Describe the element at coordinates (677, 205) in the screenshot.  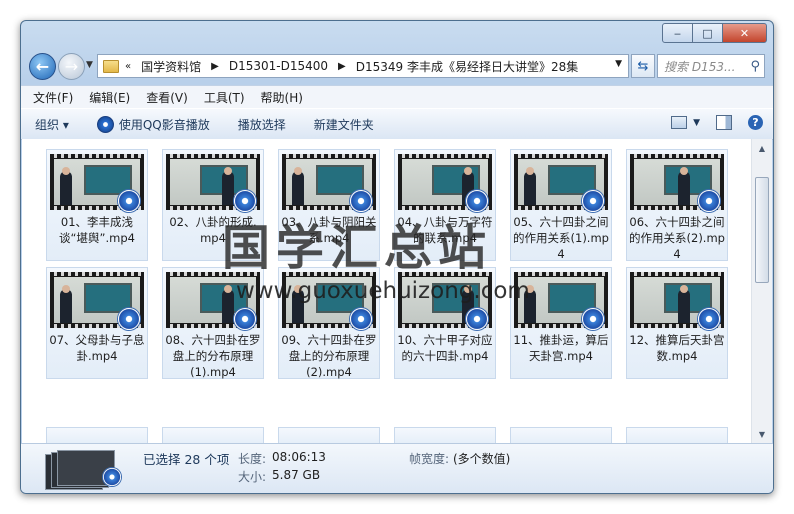
I see `file-item: 06、六十四卦之间的作用关系(2).mp4` at that location.